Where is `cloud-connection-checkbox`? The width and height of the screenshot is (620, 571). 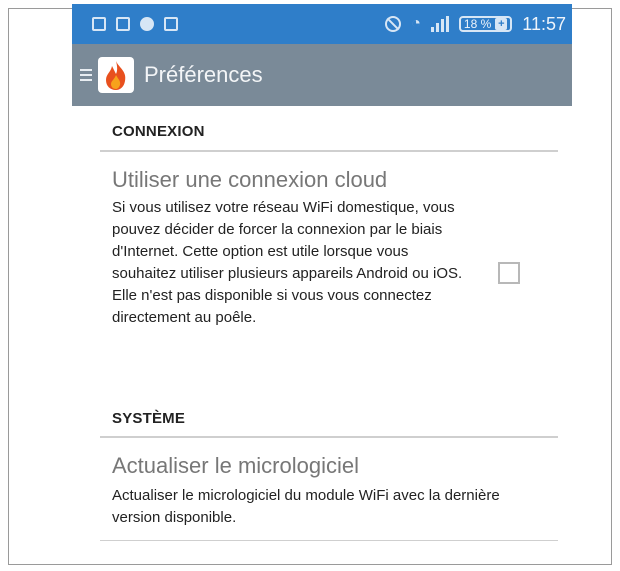 cloud-connection-checkbox is located at coordinates (509, 273).